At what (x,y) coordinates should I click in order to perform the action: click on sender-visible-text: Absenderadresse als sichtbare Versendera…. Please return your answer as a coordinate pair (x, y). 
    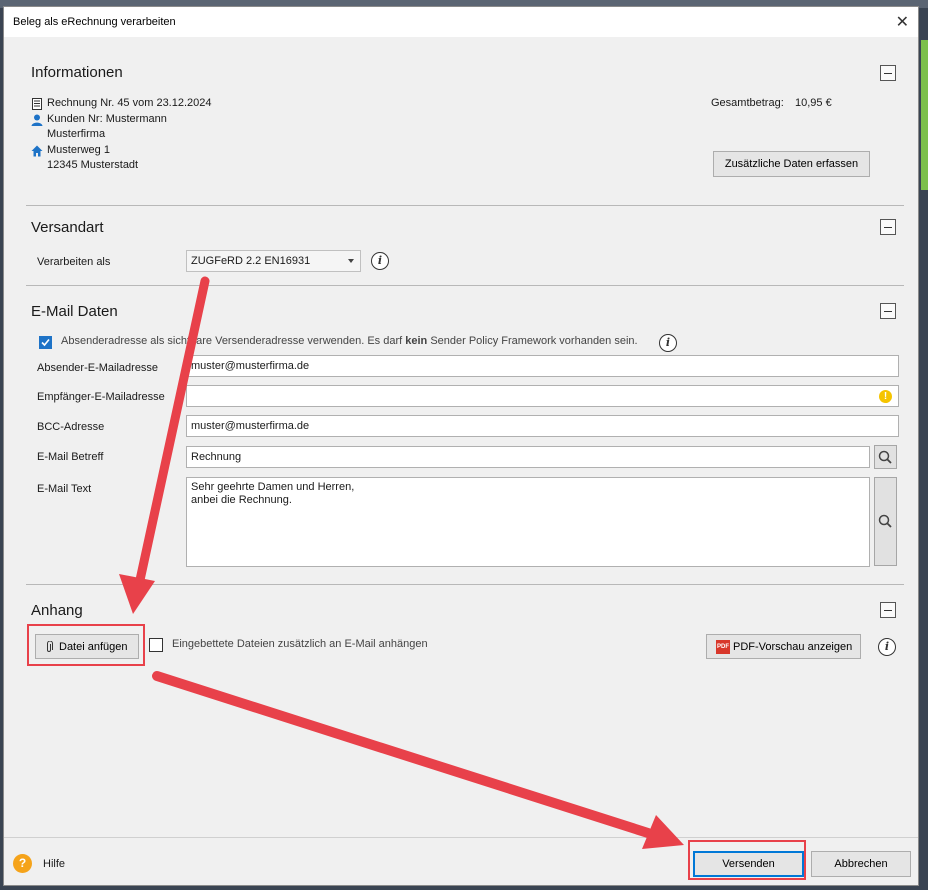
    Looking at the image, I should click on (349, 341).